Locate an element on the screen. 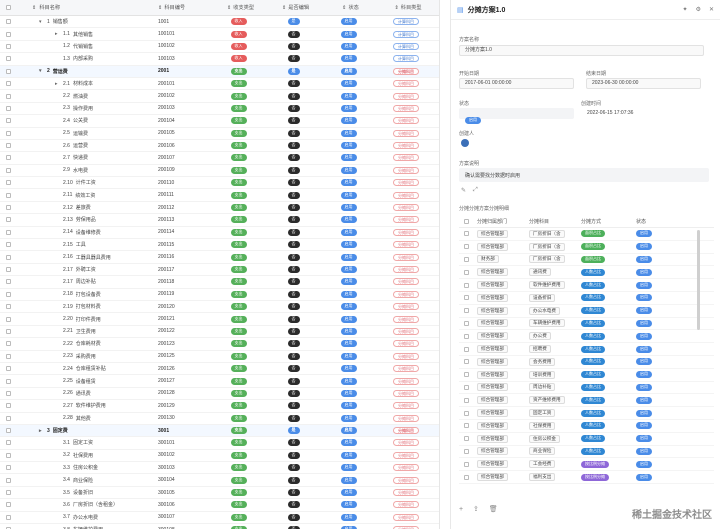 The image size is (720, 529). table-row: 2.17 周边补贴 200118 支出 否 启用 分摊科目 is located at coordinates (219, 282).